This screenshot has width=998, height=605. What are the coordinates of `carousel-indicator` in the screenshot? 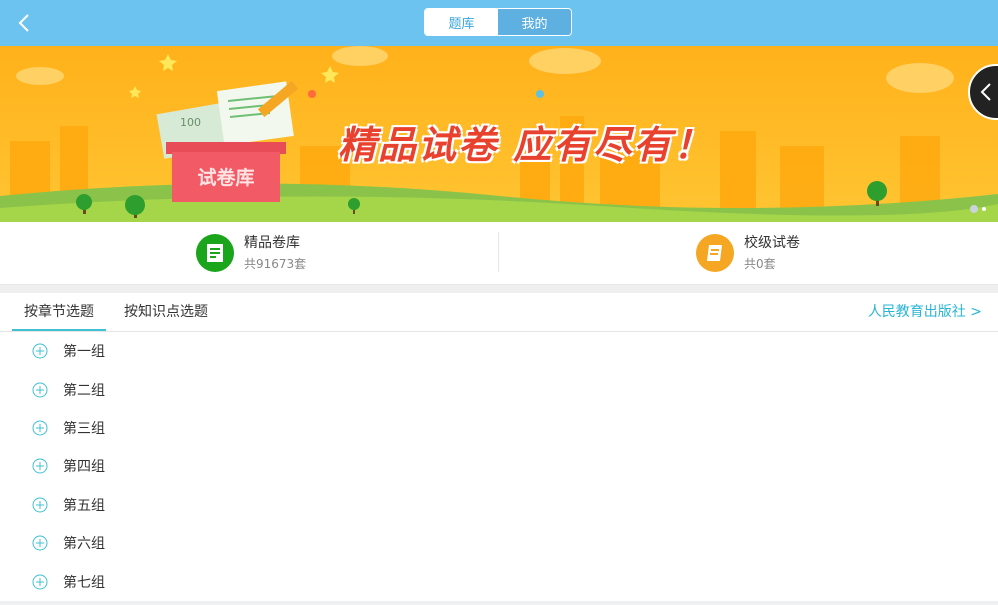 It's located at (978, 209).